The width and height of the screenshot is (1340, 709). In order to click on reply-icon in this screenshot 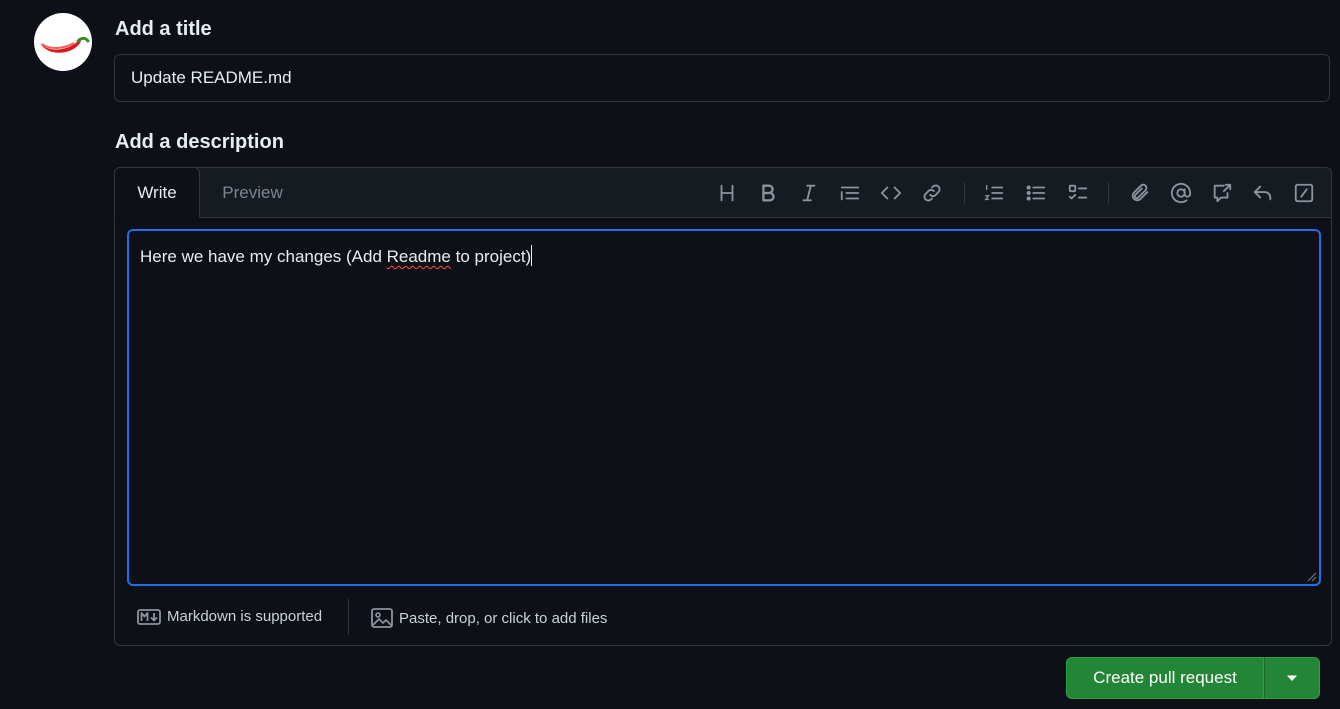, I will do `click(1263, 193)`.